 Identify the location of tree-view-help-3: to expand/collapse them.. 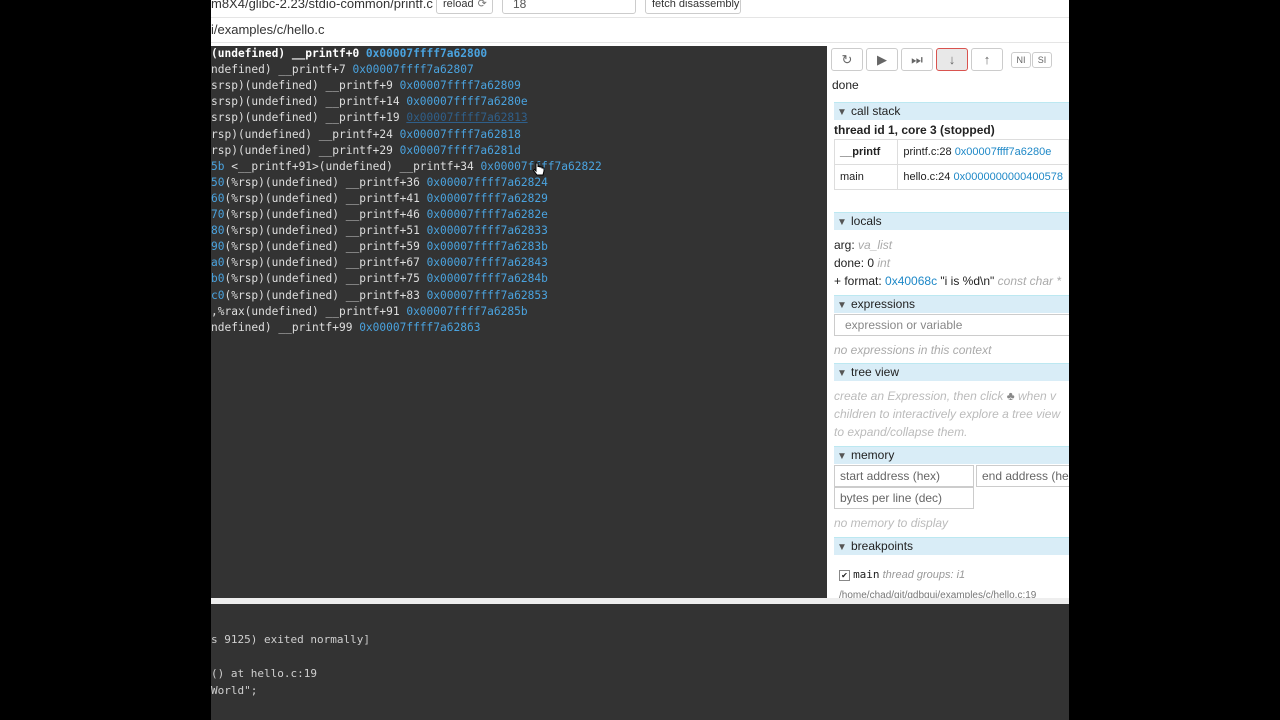
(901, 432).